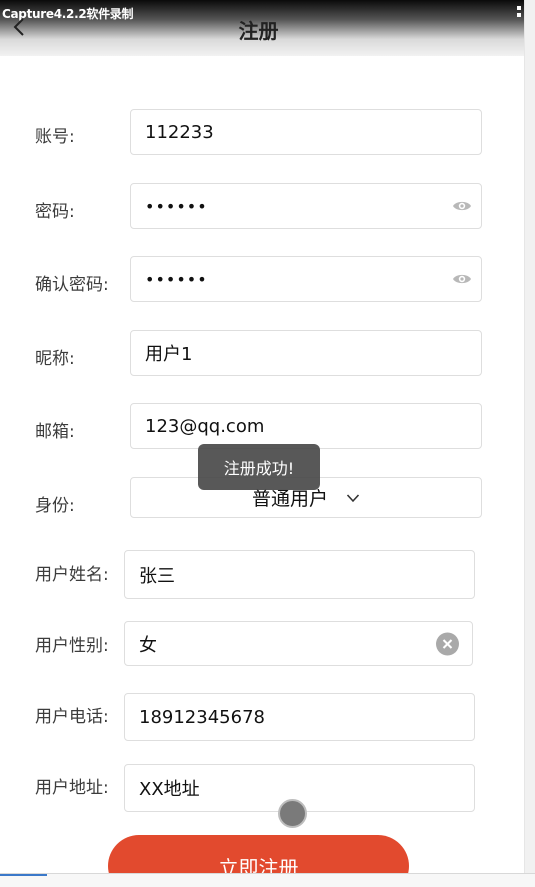 The image size is (535, 887). What do you see at coordinates (202, 717) in the screenshot?
I see `phone-value: 18912345678` at bounding box center [202, 717].